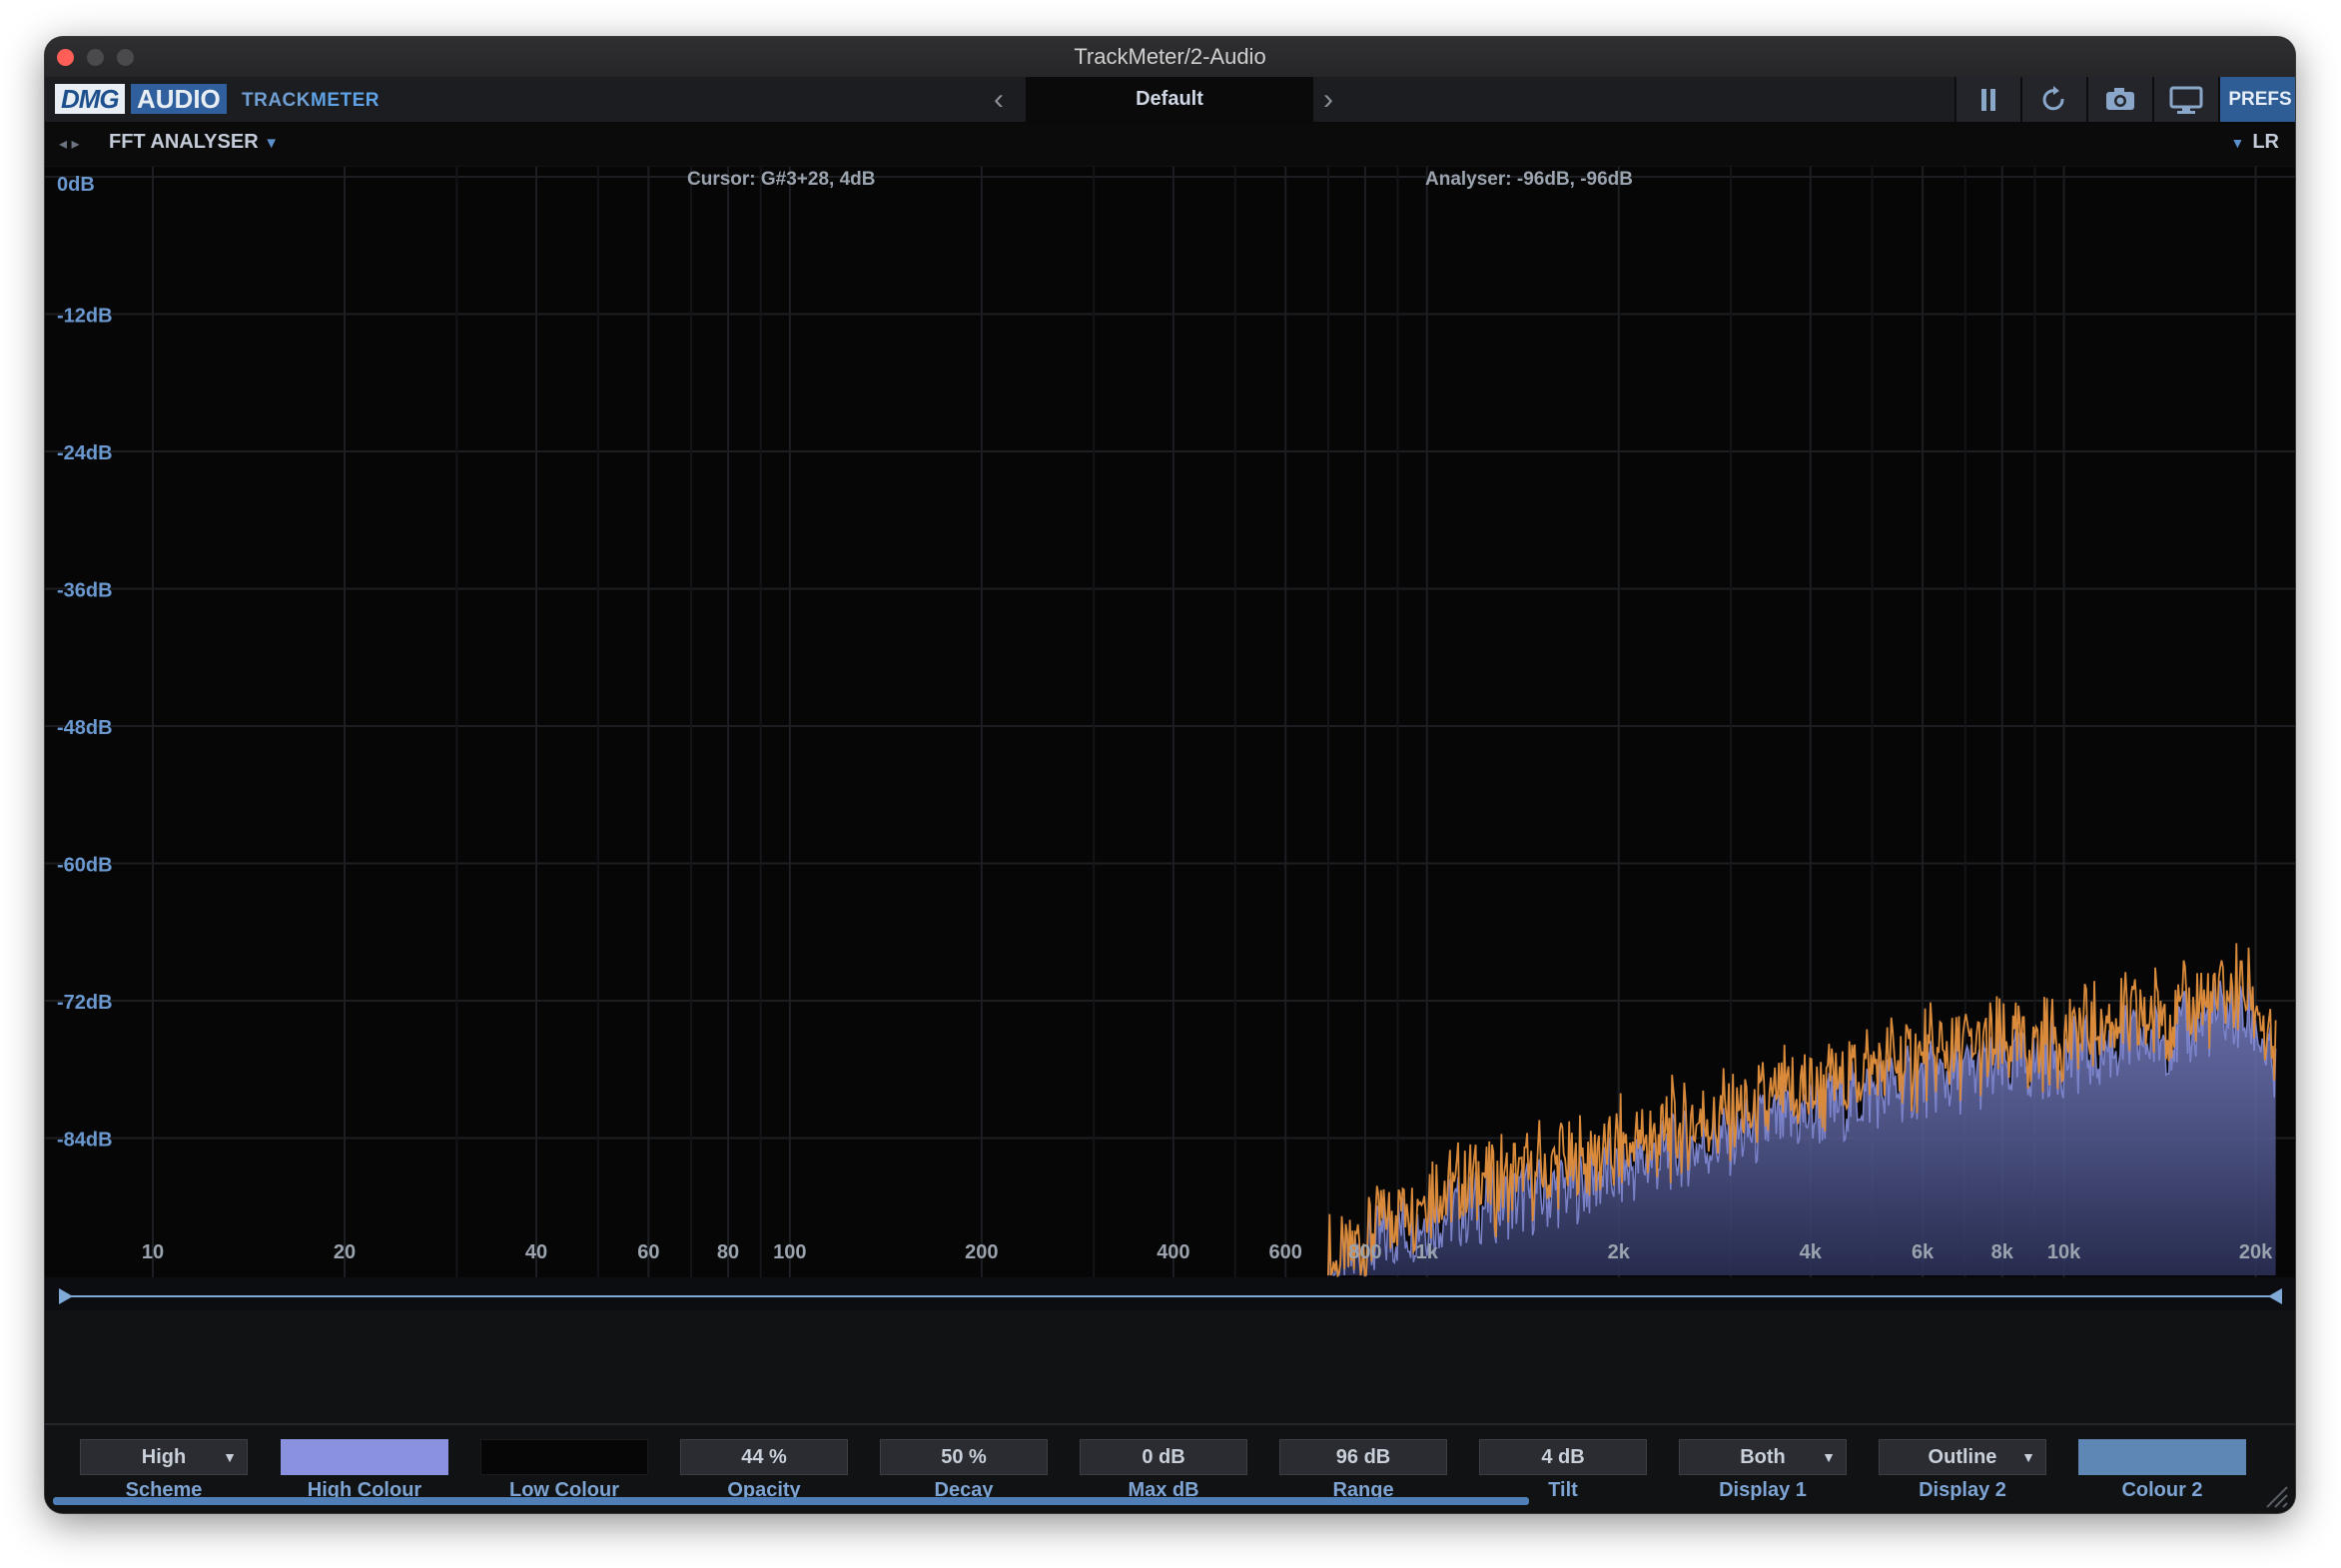  What do you see at coordinates (2162, 1457) in the screenshot?
I see `colour2-swatch` at bounding box center [2162, 1457].